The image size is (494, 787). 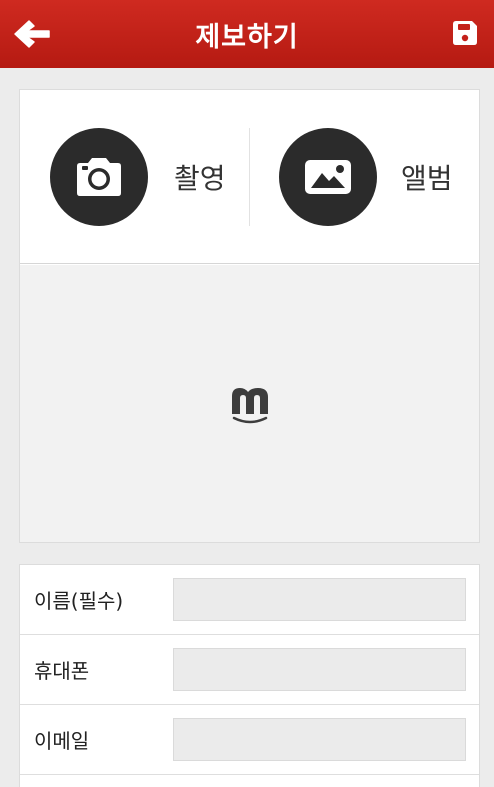 I want to click on save-button, so click(x=465, y=33).